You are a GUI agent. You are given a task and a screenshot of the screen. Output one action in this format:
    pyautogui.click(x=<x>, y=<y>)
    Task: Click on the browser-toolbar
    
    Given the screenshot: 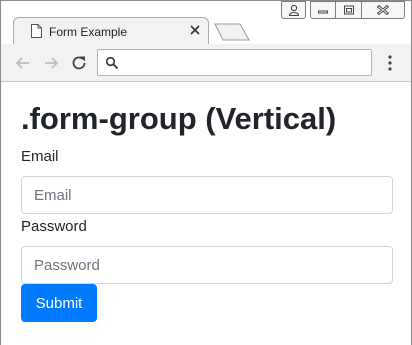 What is the action you would take?
    pyautogui.click(x=206, y=63)
    